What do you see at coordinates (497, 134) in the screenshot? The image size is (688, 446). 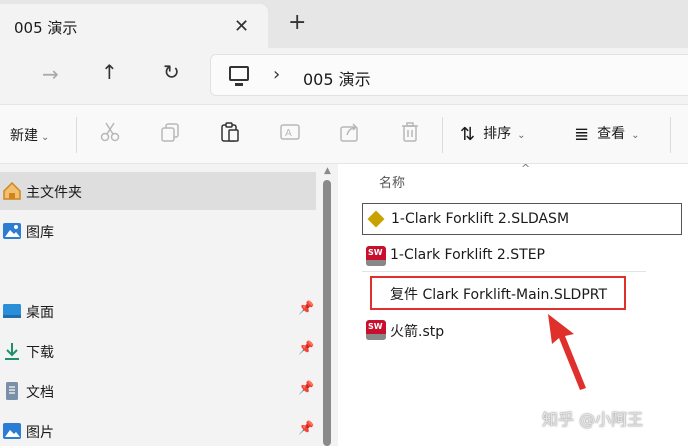 I see `sort-label: 排序` at bounding box center [497, 134].